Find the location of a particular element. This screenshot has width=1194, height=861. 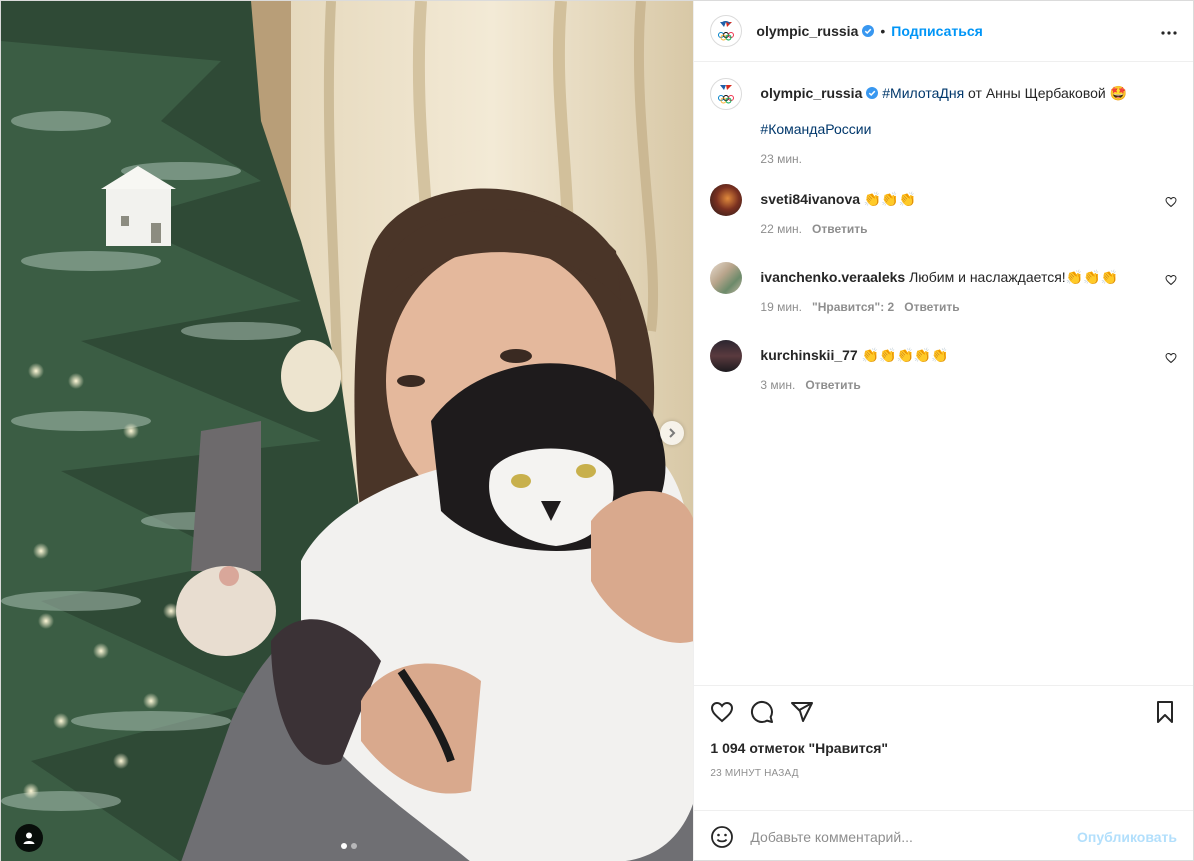

comment-username: ivanchenko.veraaleks is located at coordinates (832, 277).